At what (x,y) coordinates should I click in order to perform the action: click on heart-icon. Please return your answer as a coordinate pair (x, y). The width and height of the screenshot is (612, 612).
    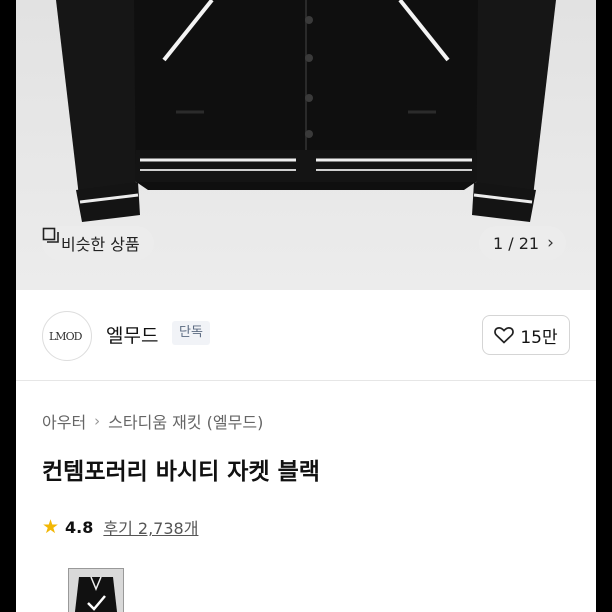
    Looking at the image, I should click on (504, 335).